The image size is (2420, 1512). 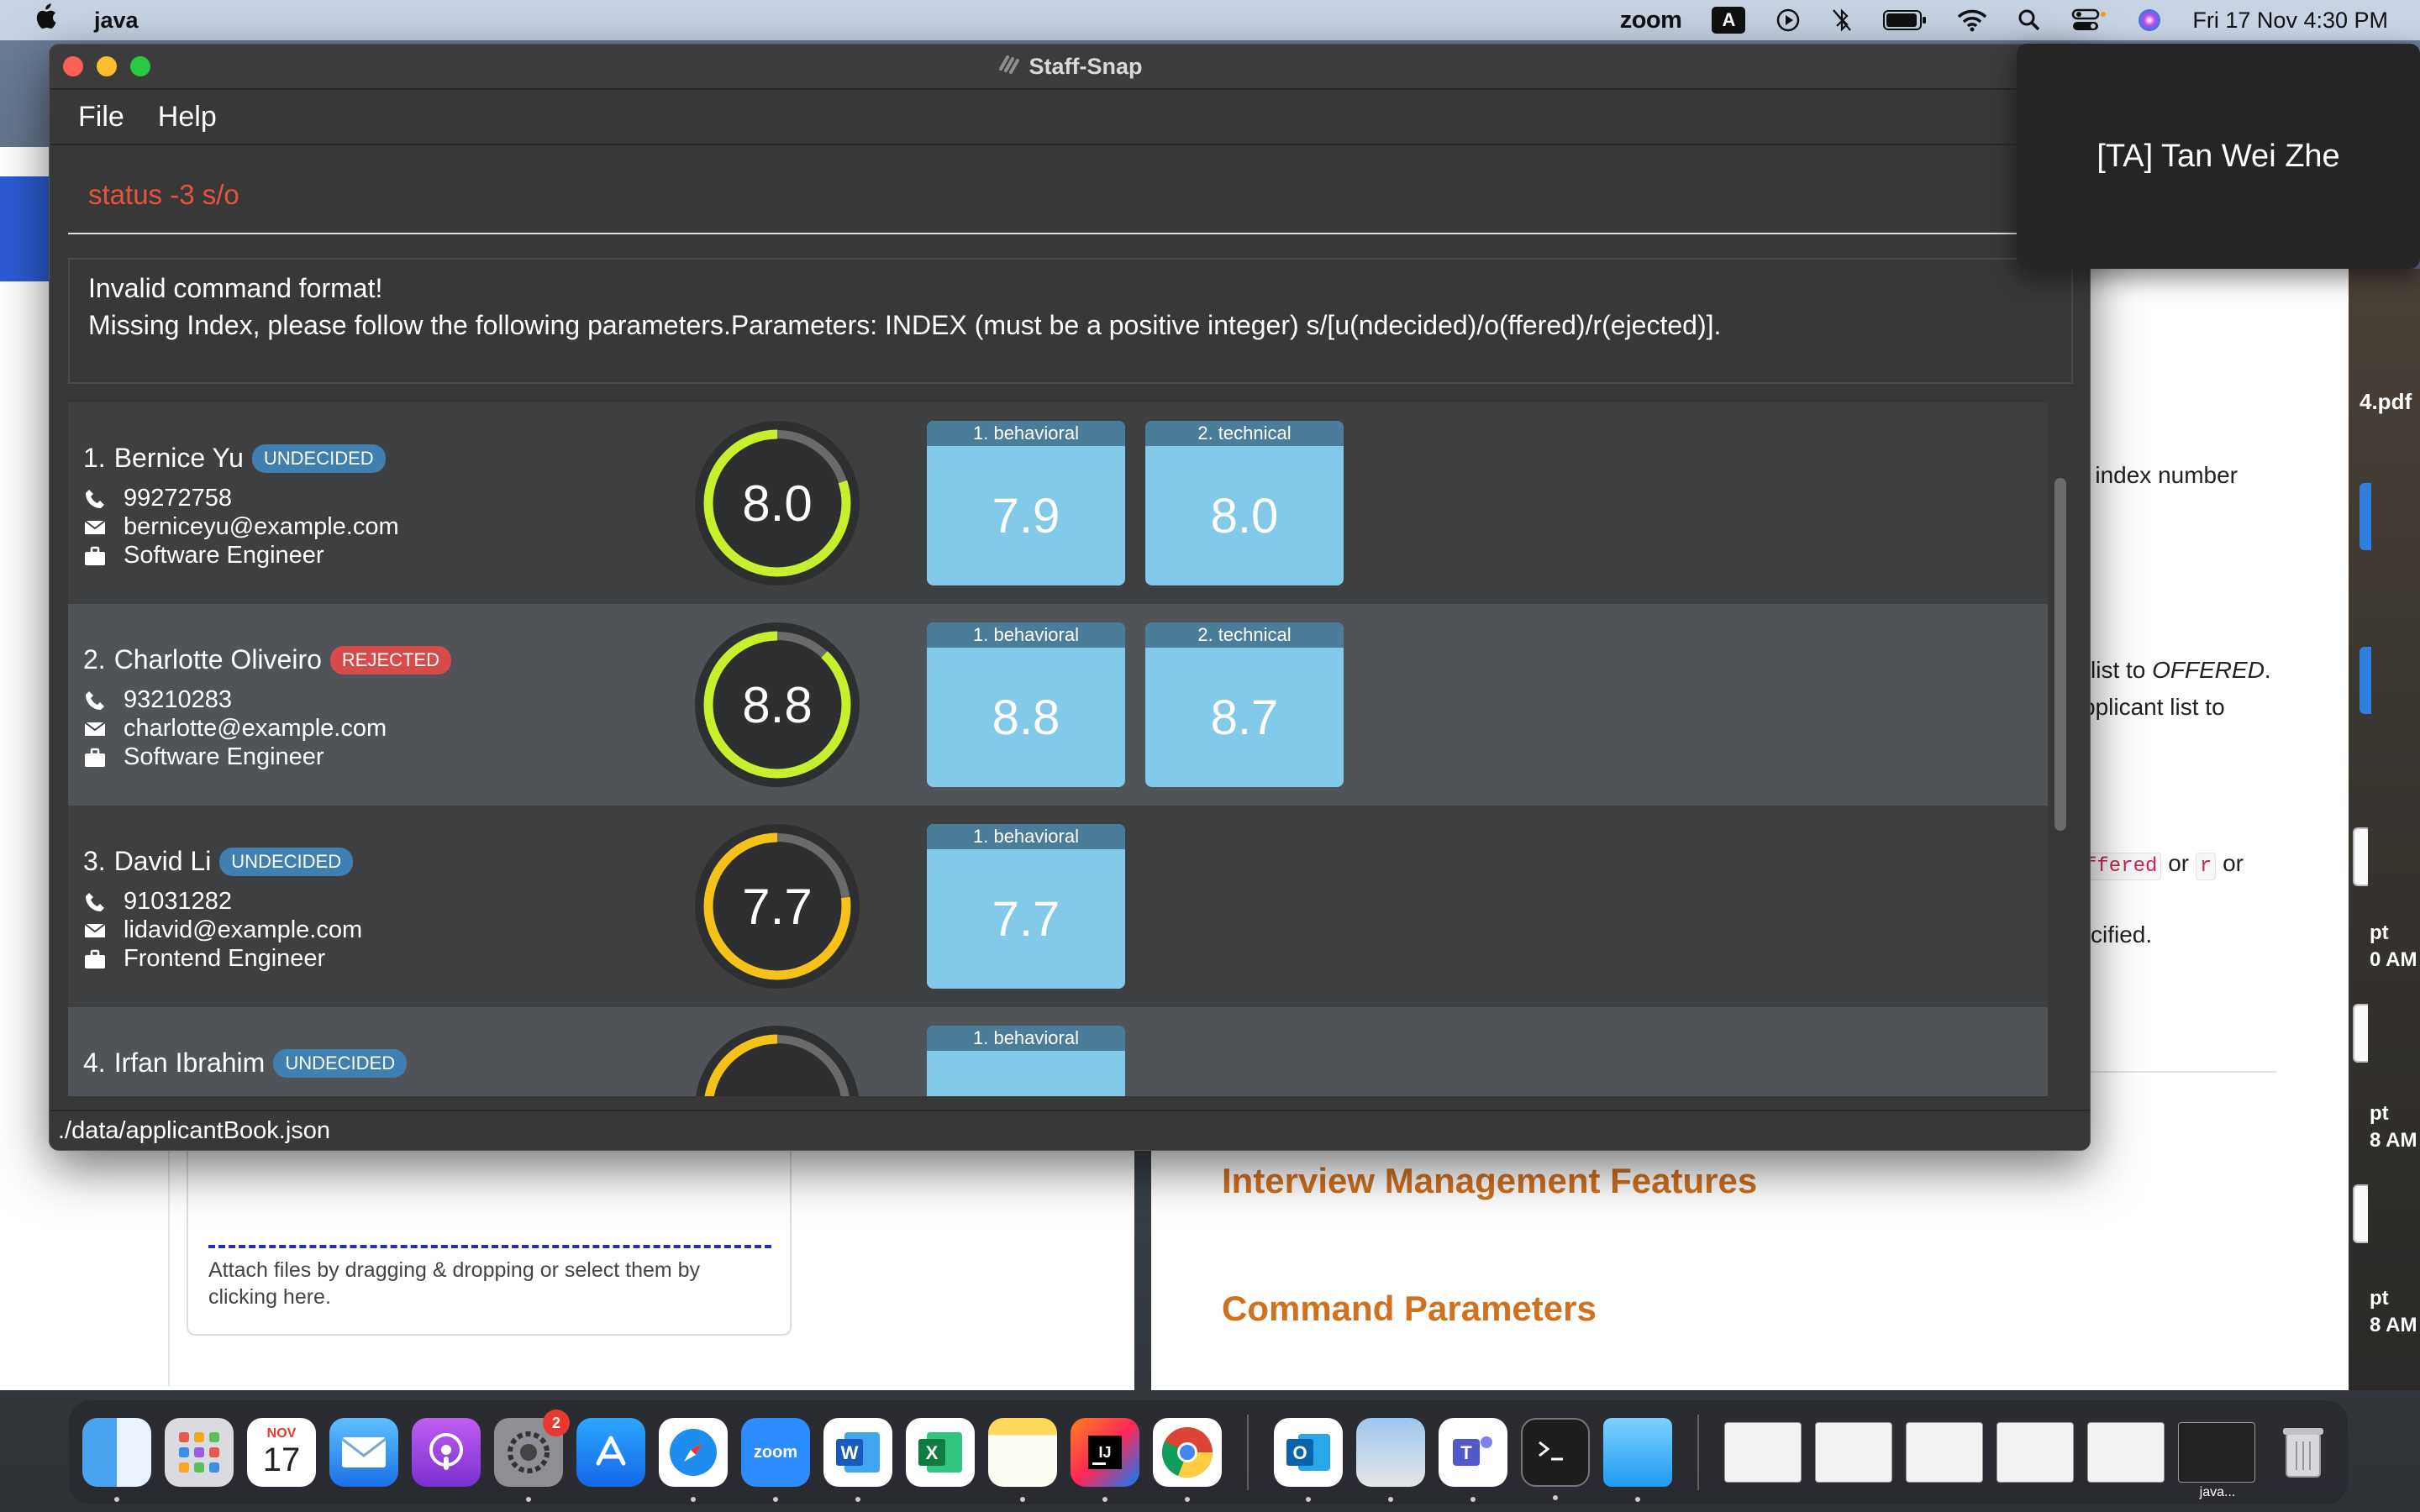 I want to click on window-titlebar: Staff-Snap, so click(x=1070, y=67).